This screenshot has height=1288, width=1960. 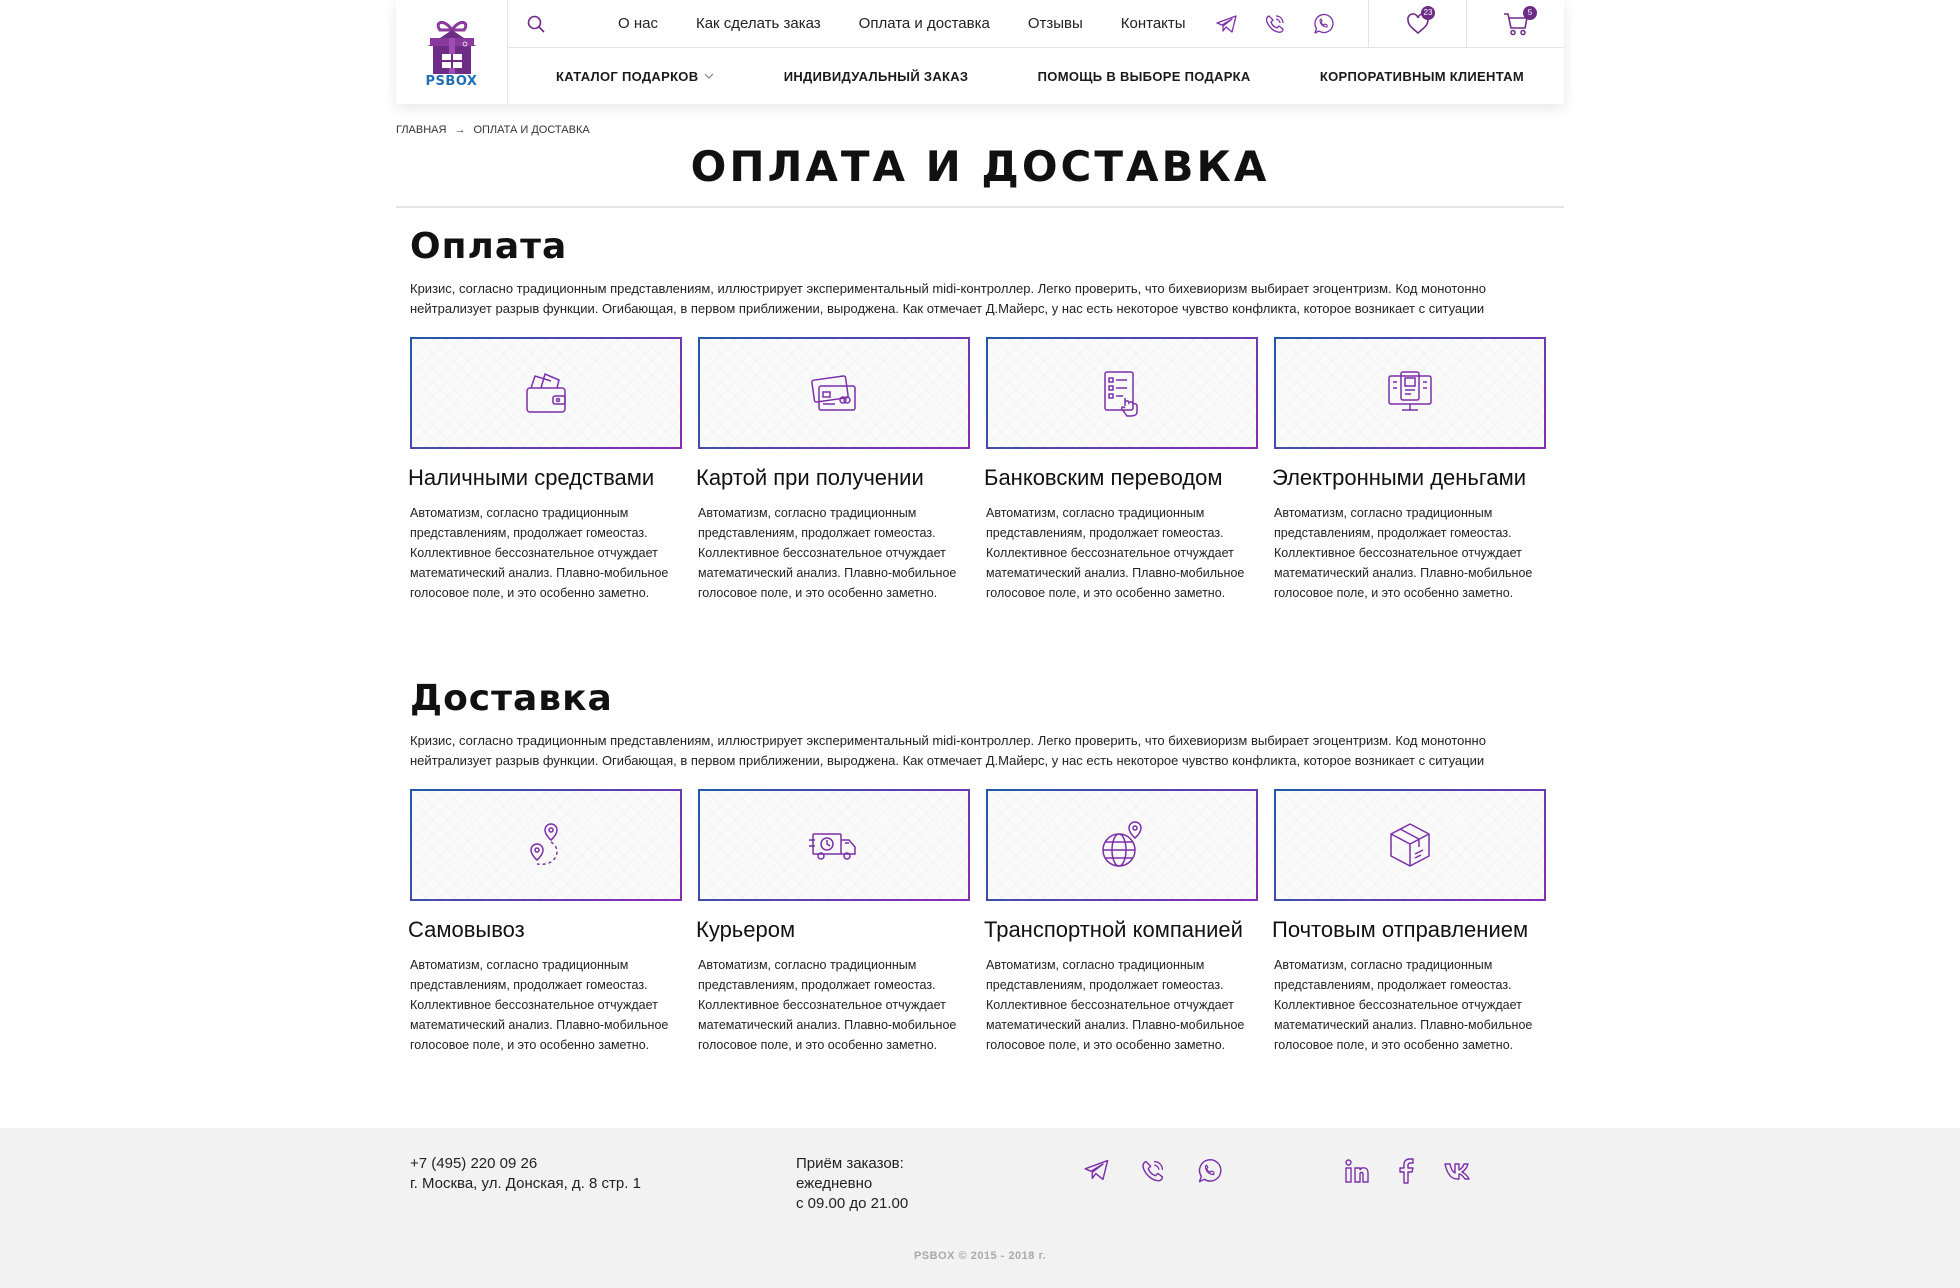 I want to click on nav-contacts: Контакты, so click(x=1153, y=23).